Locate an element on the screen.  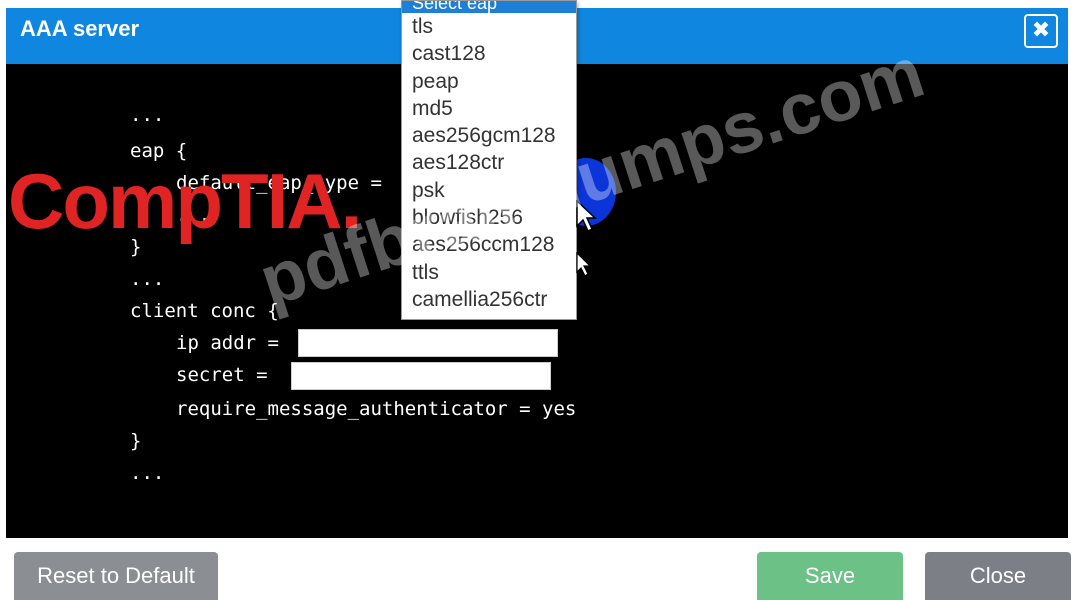
secret-field is located at coordinates (421, 376).